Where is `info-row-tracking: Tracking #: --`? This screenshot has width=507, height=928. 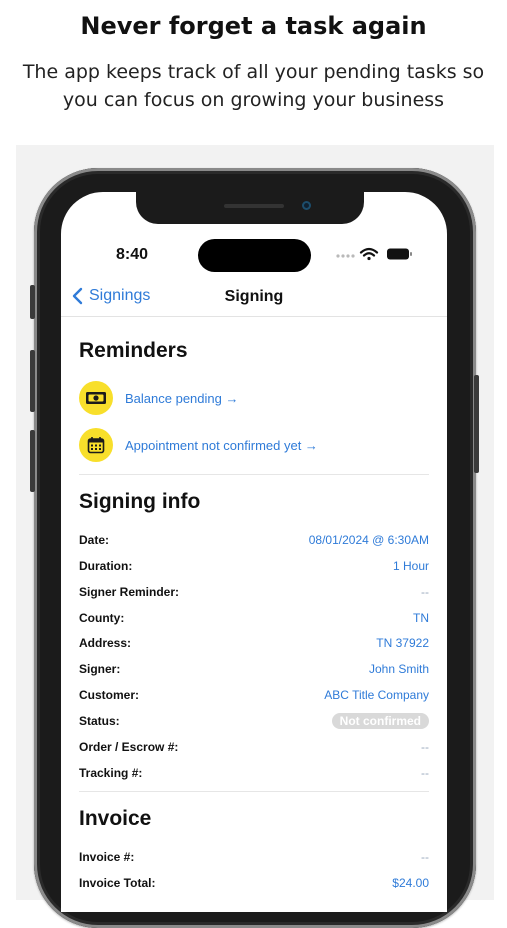
info-row-tracking: Tracking #: -- is located at coordinates (254, 773).